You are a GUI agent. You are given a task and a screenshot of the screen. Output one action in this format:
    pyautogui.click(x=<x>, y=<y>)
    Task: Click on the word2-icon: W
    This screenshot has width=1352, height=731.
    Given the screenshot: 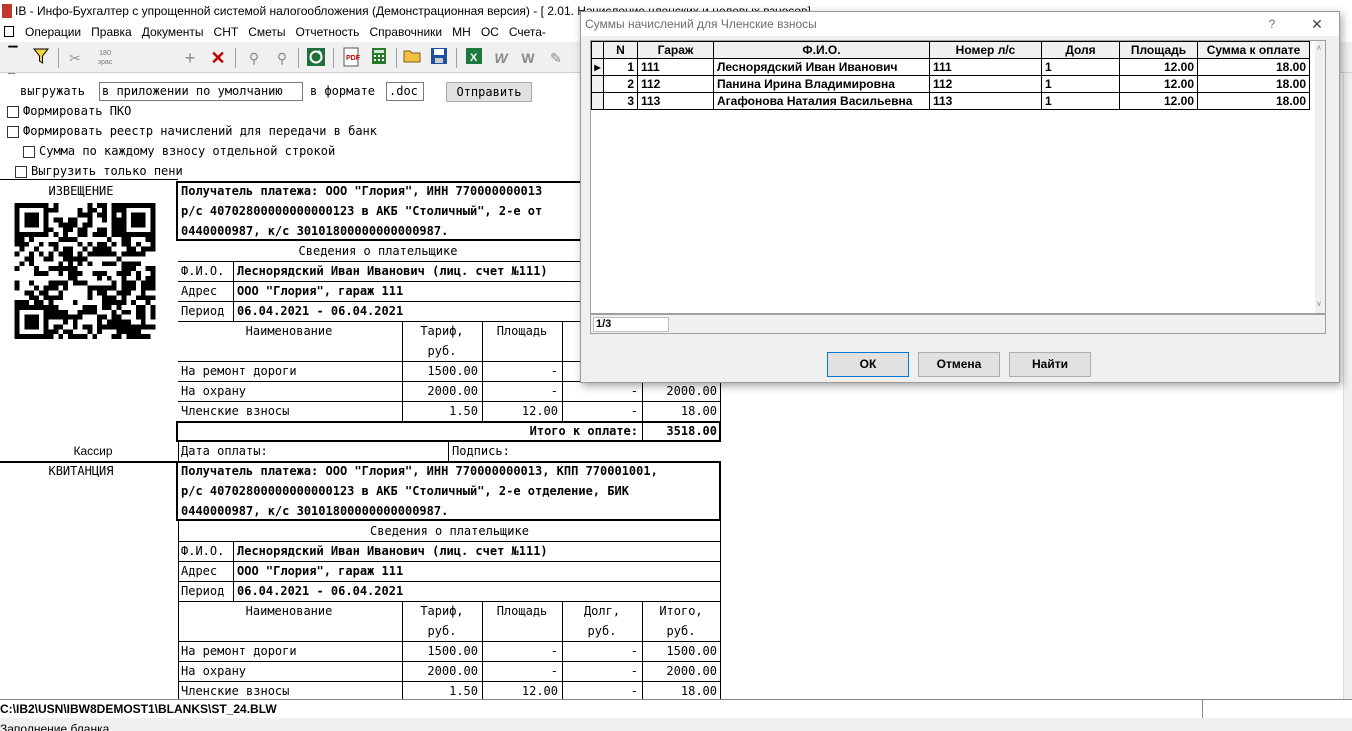 What is the action you would take?
    pyautogui.click(x=528, y=58)
    